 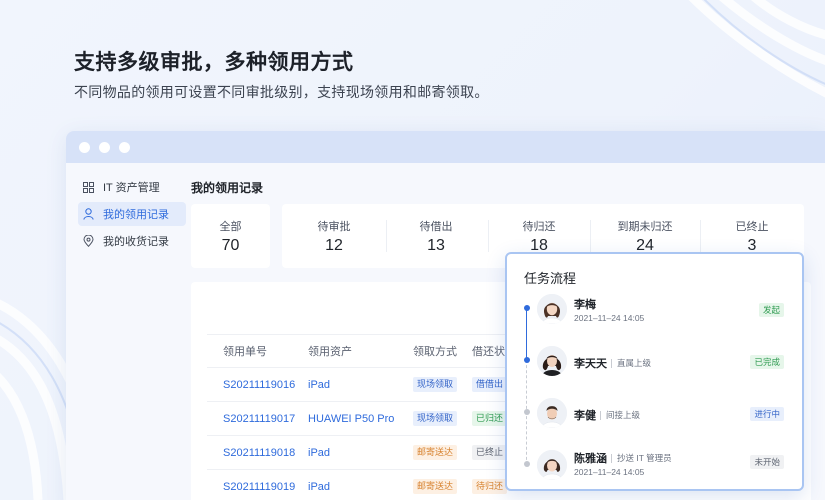 I want to click on record-id-link: S20211119017, so click(x=259, y=418).